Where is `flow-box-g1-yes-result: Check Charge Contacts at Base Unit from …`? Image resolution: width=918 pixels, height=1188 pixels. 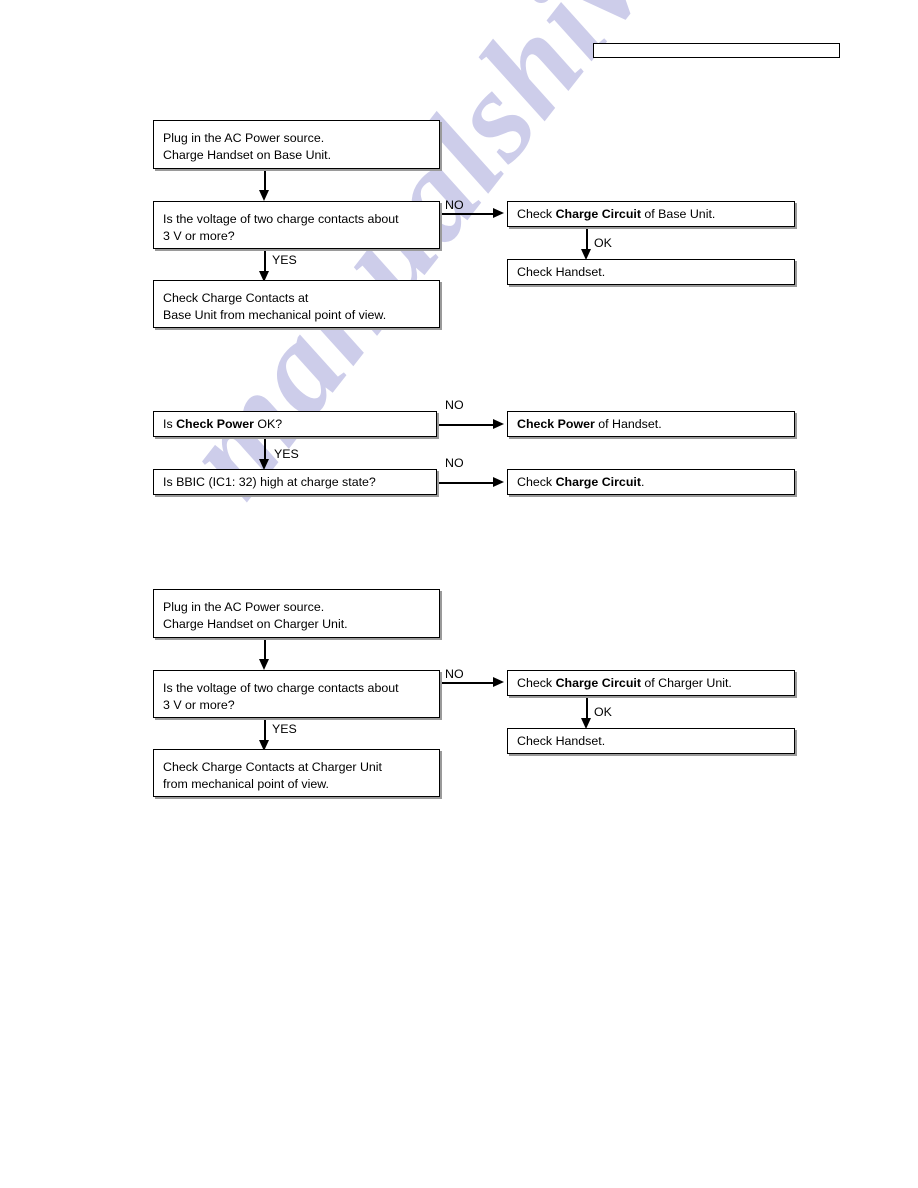
flow-box-g1-yes-result: Check Charge Contacts at Base Unit from … is located at coordinates (296, 304).